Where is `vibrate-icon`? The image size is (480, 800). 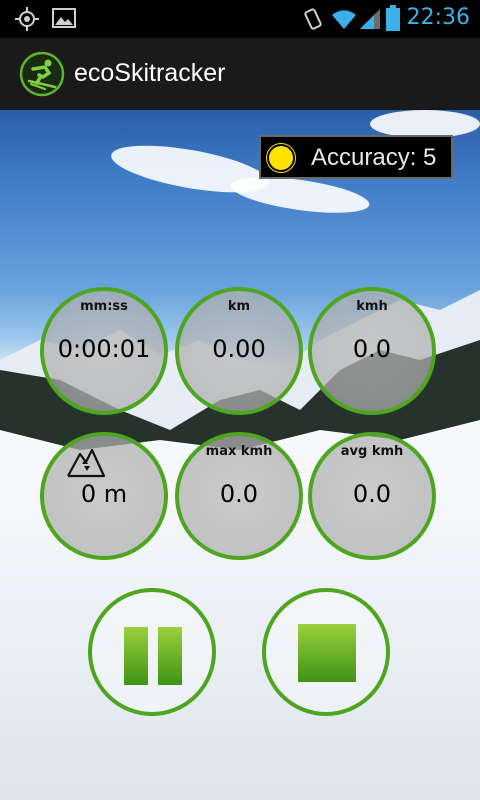
vibrate-icon is located at coordinates (313, 19).